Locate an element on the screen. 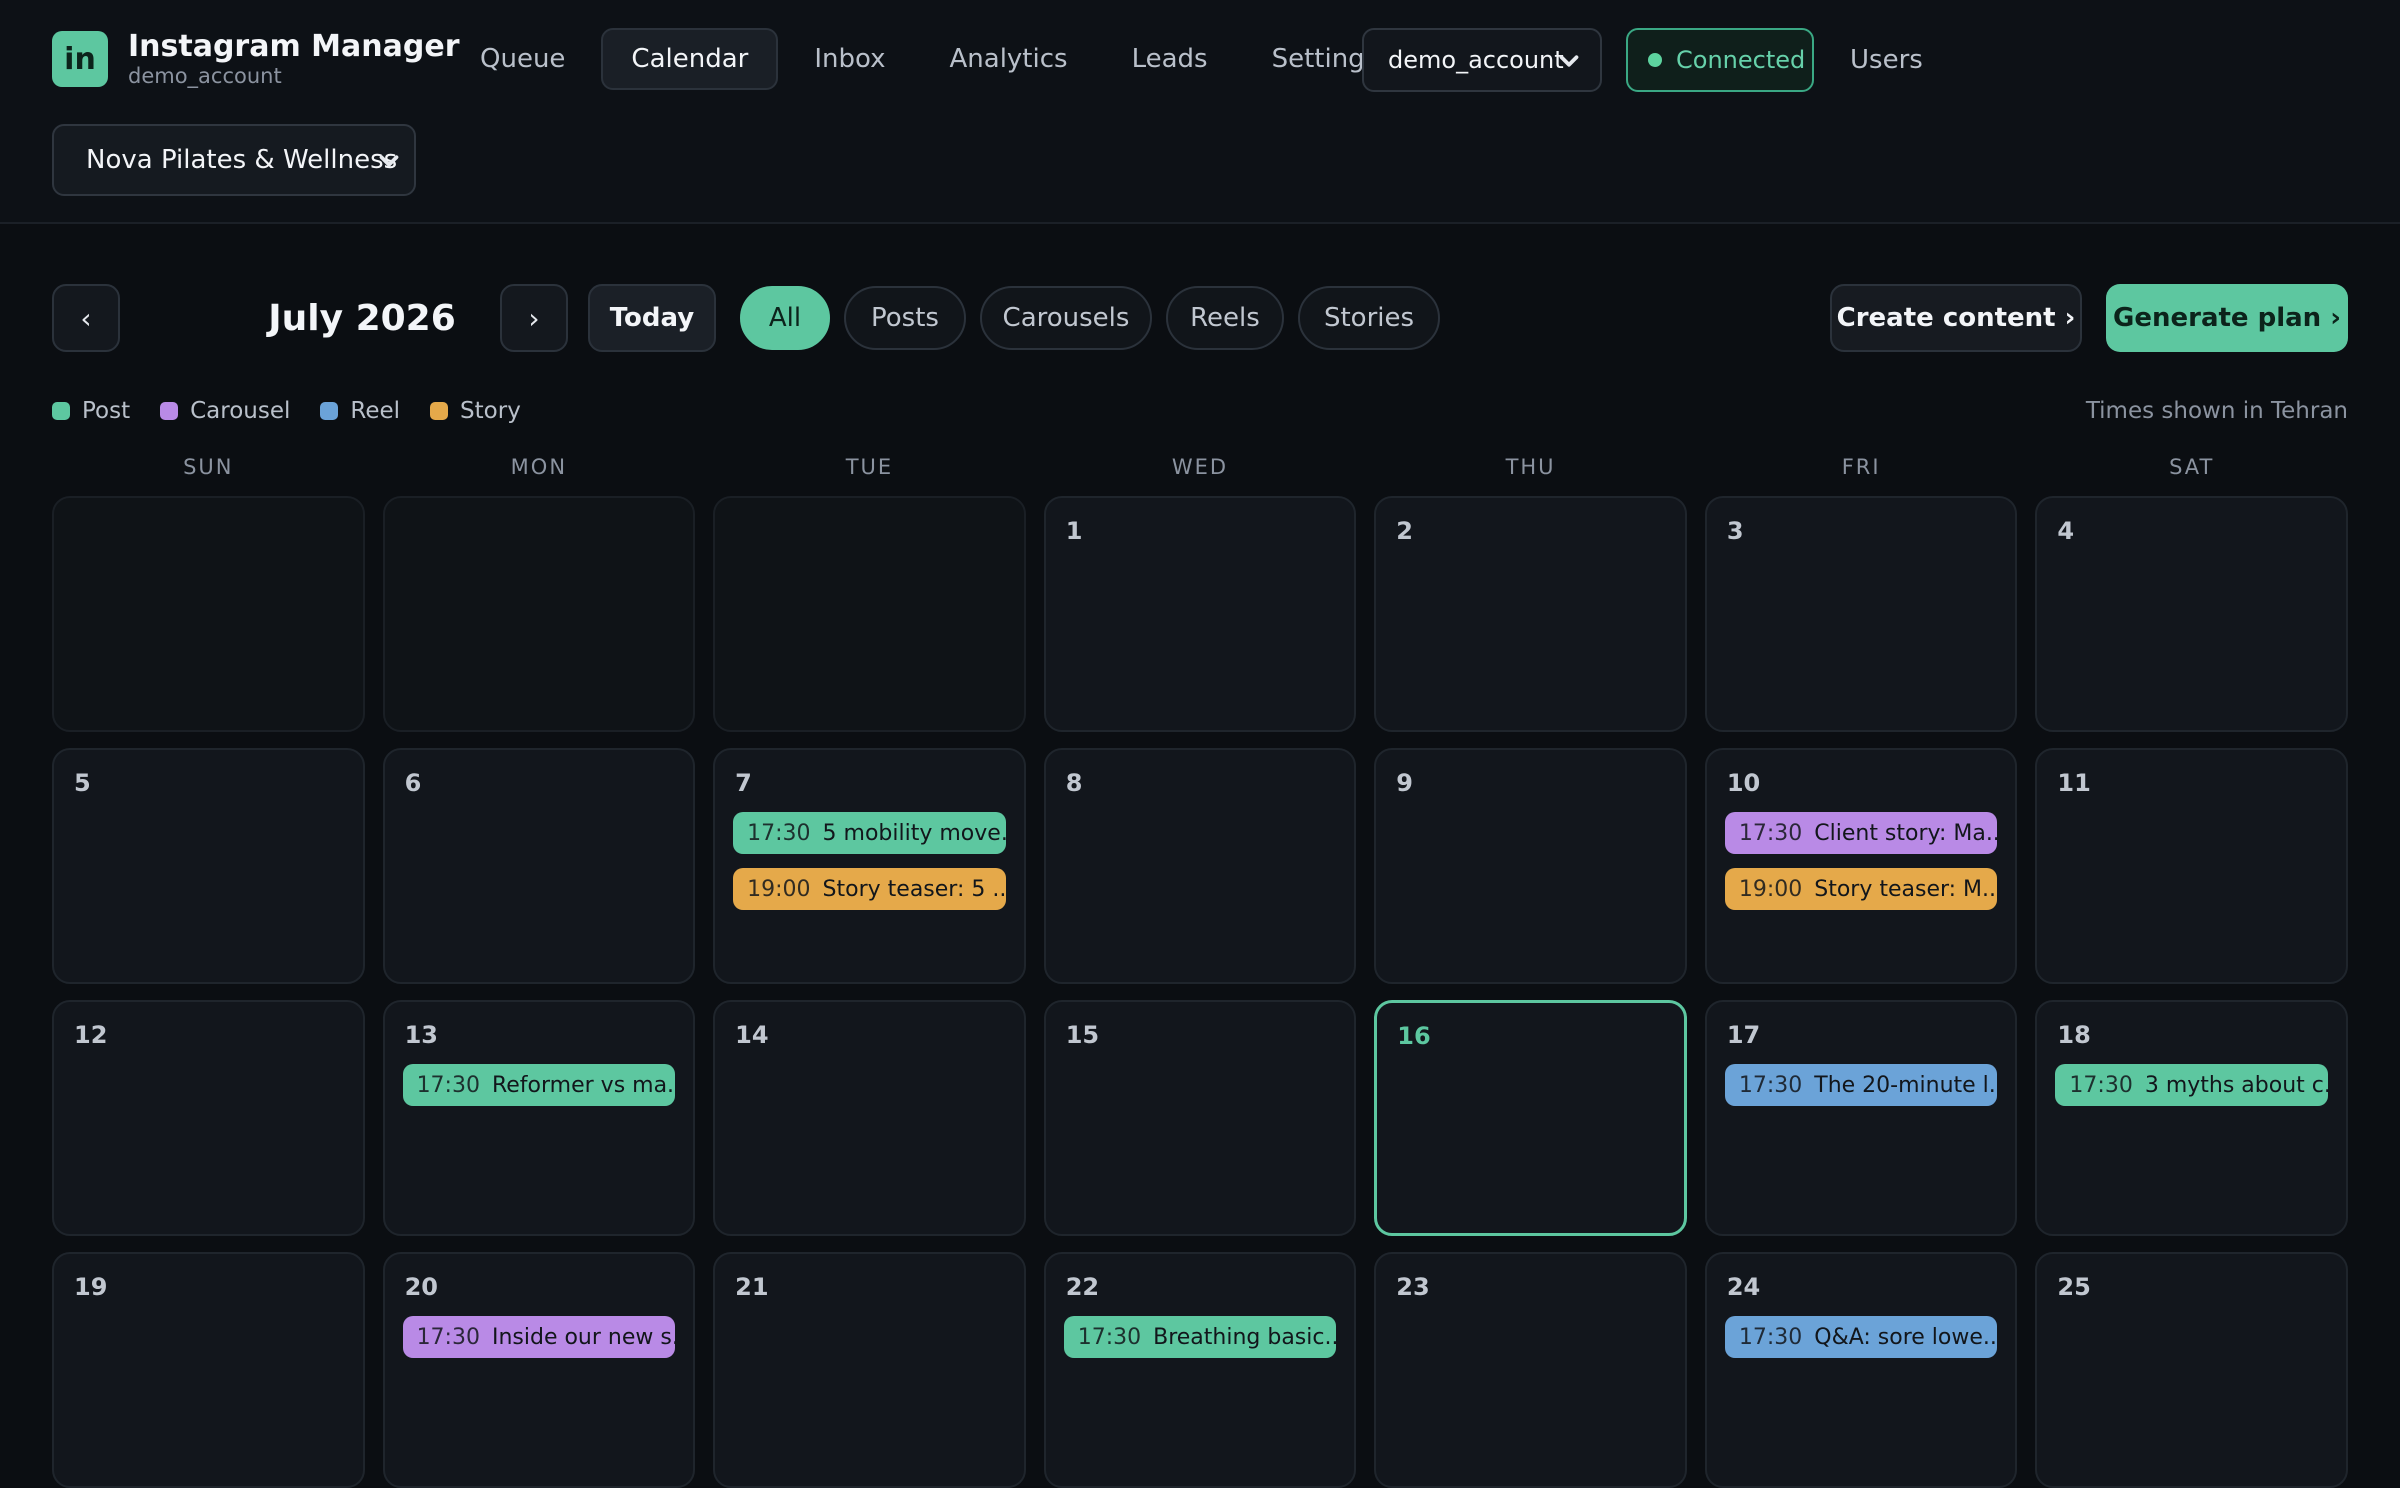 The height and width of the screenshot is (1488, 2400). calendar-day-cell: 15 is located at coordinates (1200, 1118).